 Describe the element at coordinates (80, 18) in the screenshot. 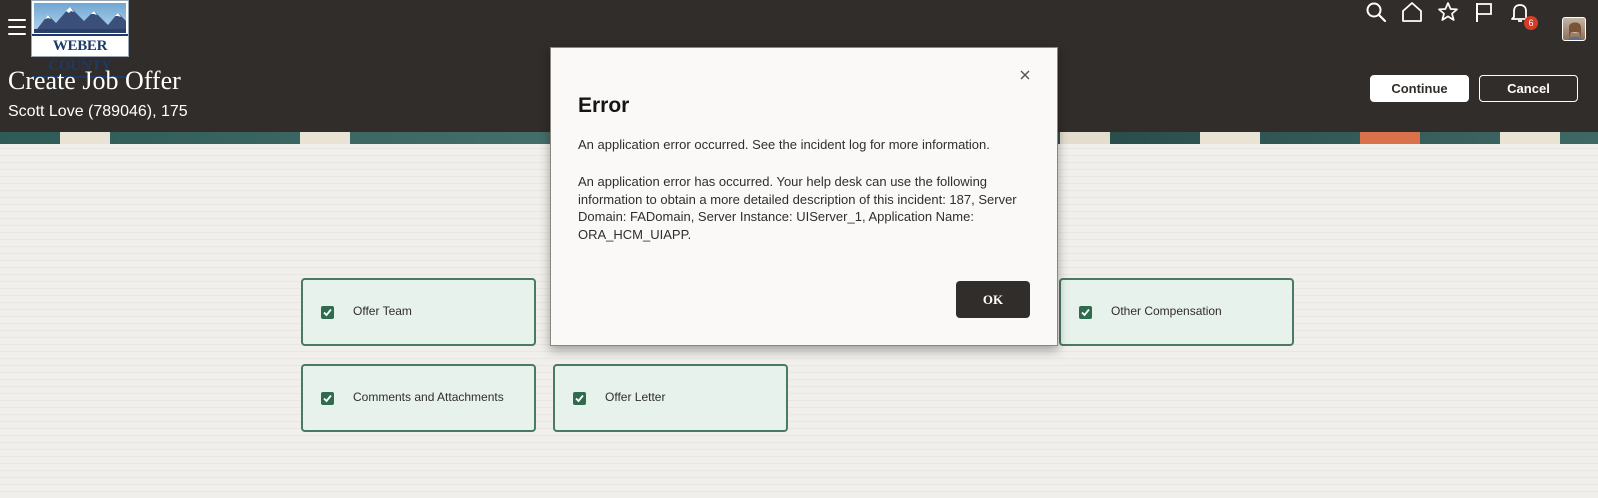

I see `logo-mountains` at that location.